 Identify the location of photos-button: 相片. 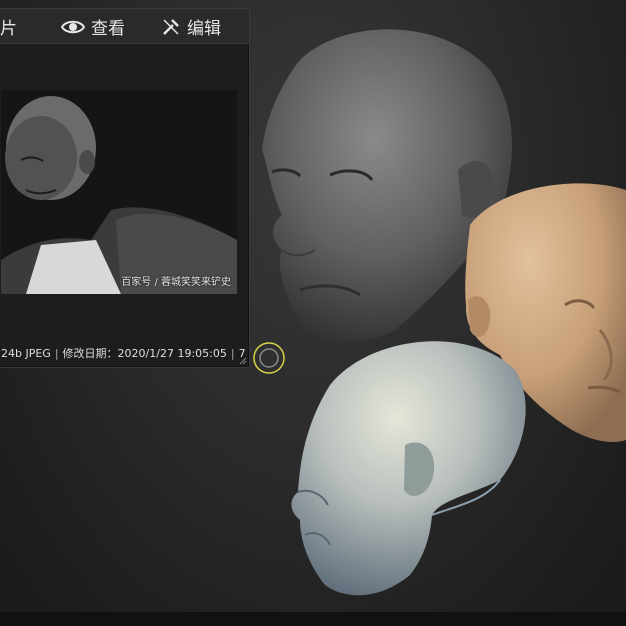
(8, 26).